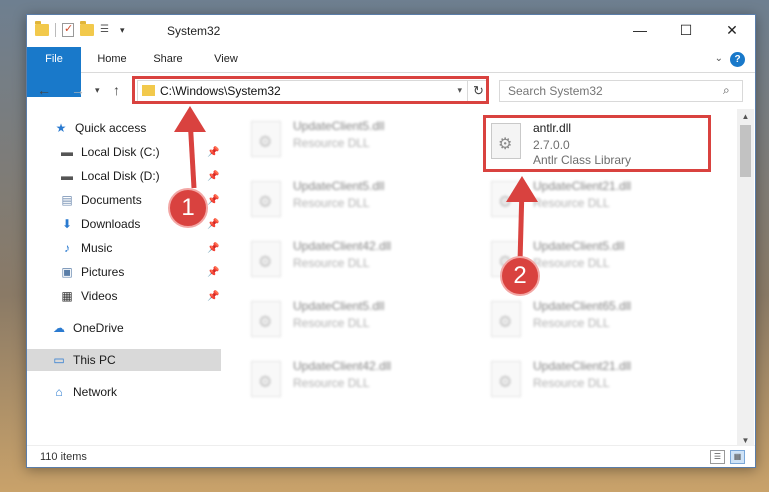  What do you see at coordinates (188, 208) in the screenshot?
I see `step-1-badge: 1` at bounding box center [188, 208].